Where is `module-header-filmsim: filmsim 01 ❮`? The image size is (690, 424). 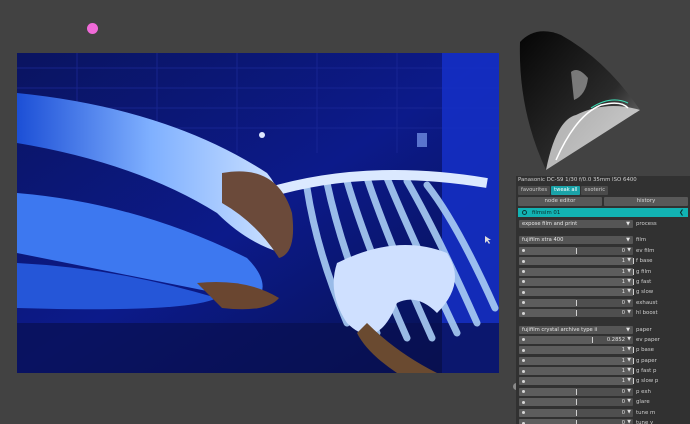
module-header-filmsim: filmsim 01 ❮ is located at coordinates (603, 212).